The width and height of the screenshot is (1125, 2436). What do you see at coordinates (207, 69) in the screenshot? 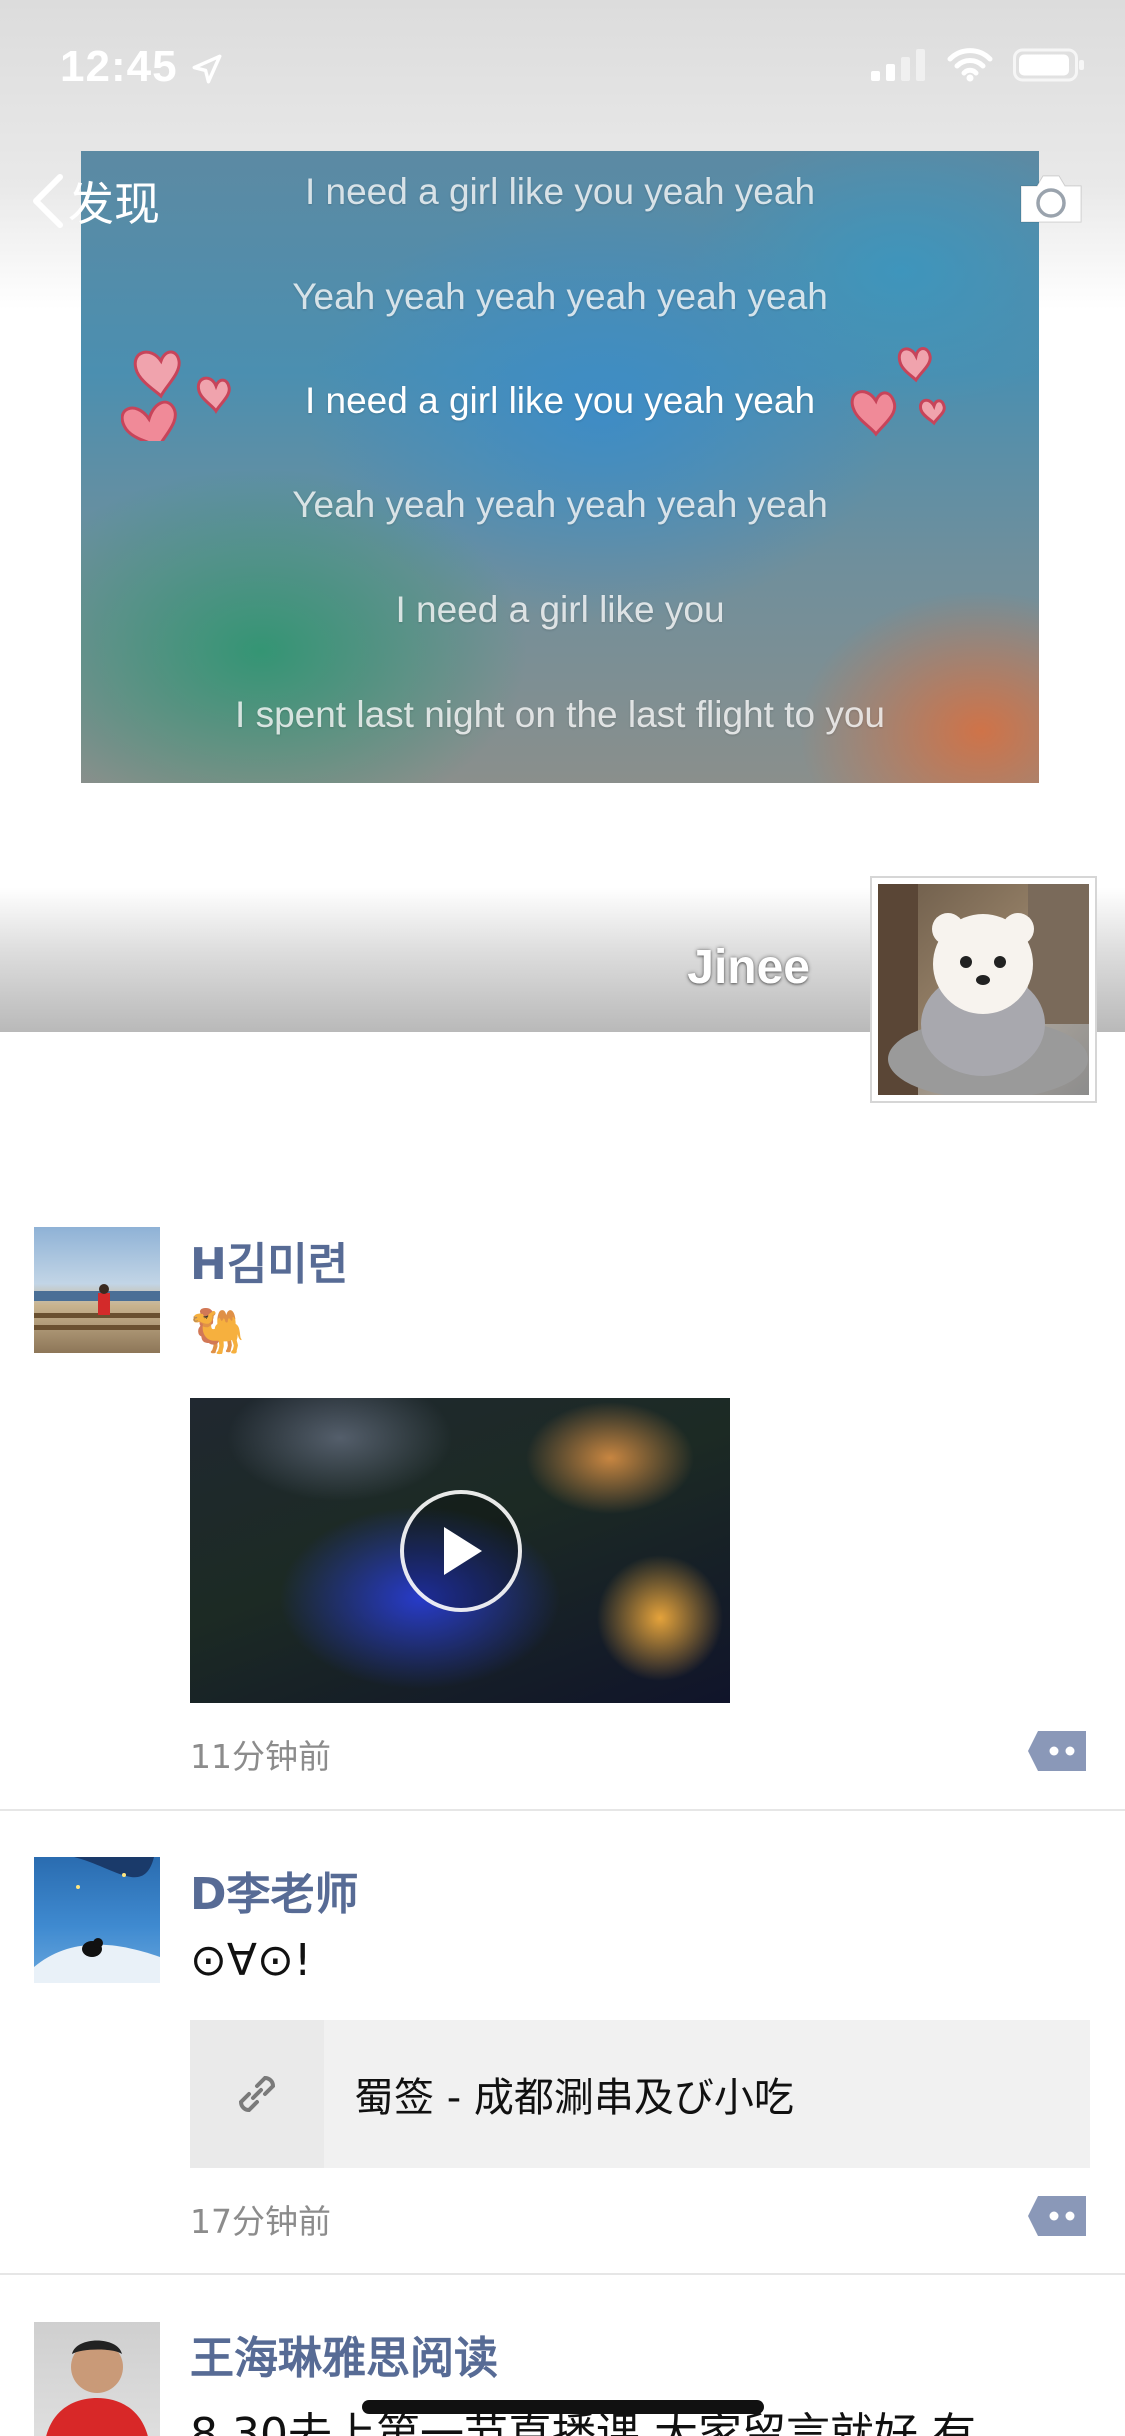
I see `location-arrow-icon` at bounding box center [207, 69].